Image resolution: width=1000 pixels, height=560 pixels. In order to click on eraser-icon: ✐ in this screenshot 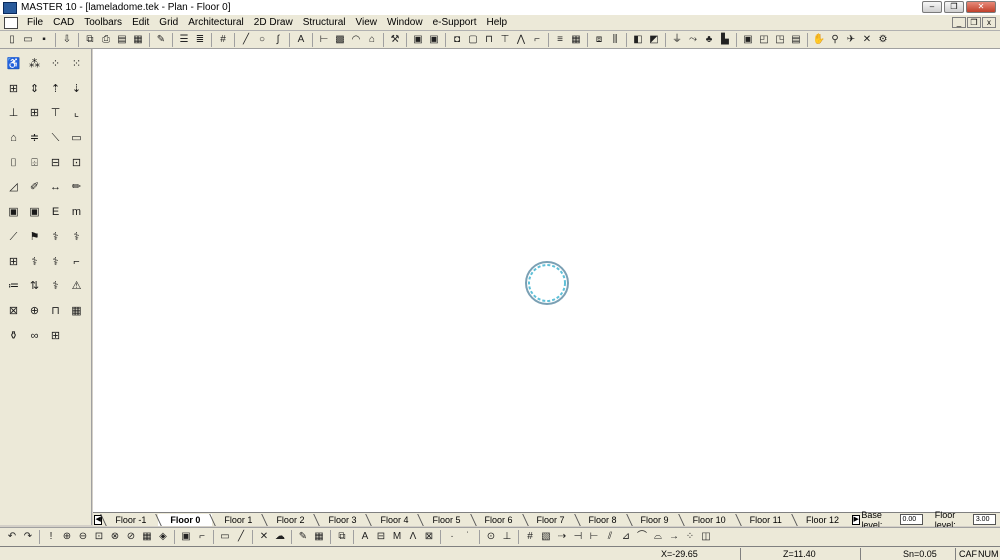, I will do `click(34, 187)`.